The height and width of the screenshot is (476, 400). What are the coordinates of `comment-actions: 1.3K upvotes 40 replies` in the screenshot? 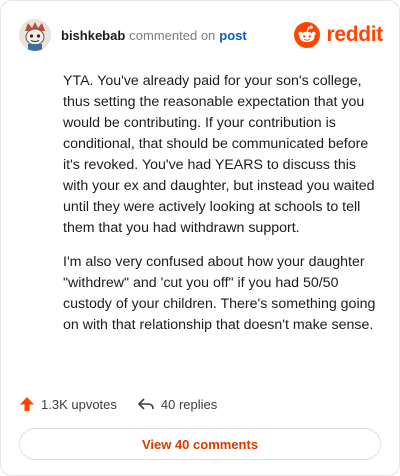 It's located at (118, 404).